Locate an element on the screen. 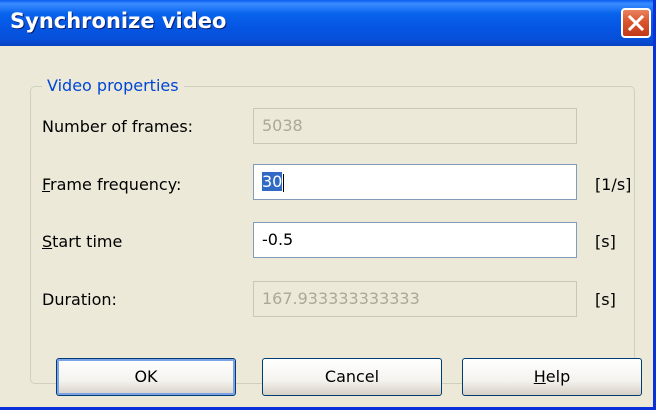  window-title: Synchronize video is located at coordinates (118, 21).